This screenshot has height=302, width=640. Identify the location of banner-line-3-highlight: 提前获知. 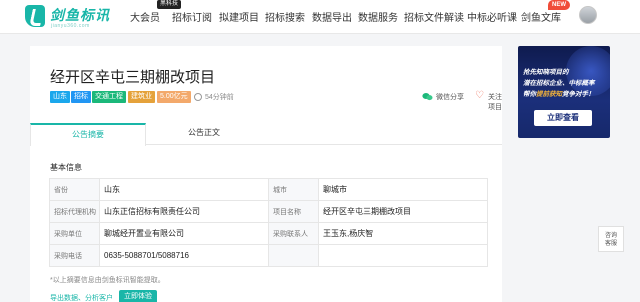
(549, 94).